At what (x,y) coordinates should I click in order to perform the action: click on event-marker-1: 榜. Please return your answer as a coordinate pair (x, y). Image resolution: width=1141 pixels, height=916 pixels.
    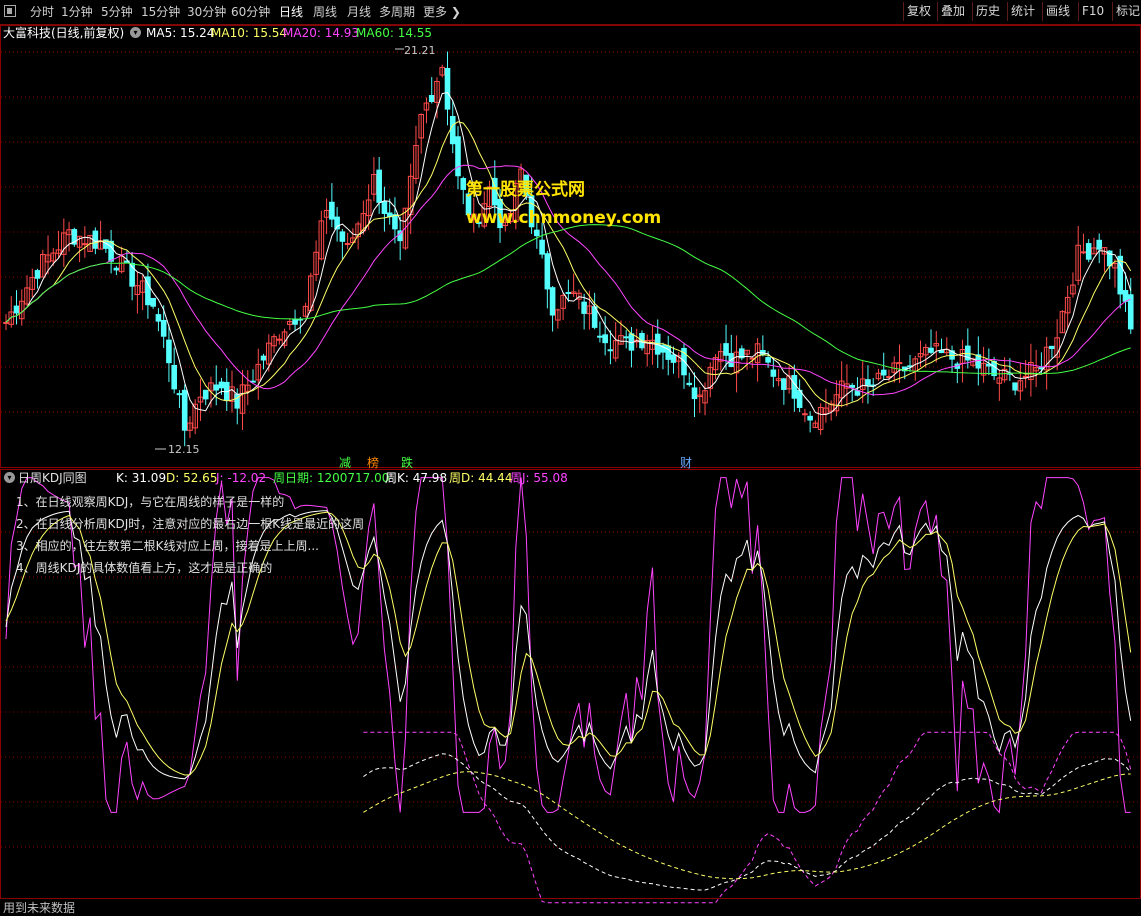
    Looking at the image, I should click on (373, 462).